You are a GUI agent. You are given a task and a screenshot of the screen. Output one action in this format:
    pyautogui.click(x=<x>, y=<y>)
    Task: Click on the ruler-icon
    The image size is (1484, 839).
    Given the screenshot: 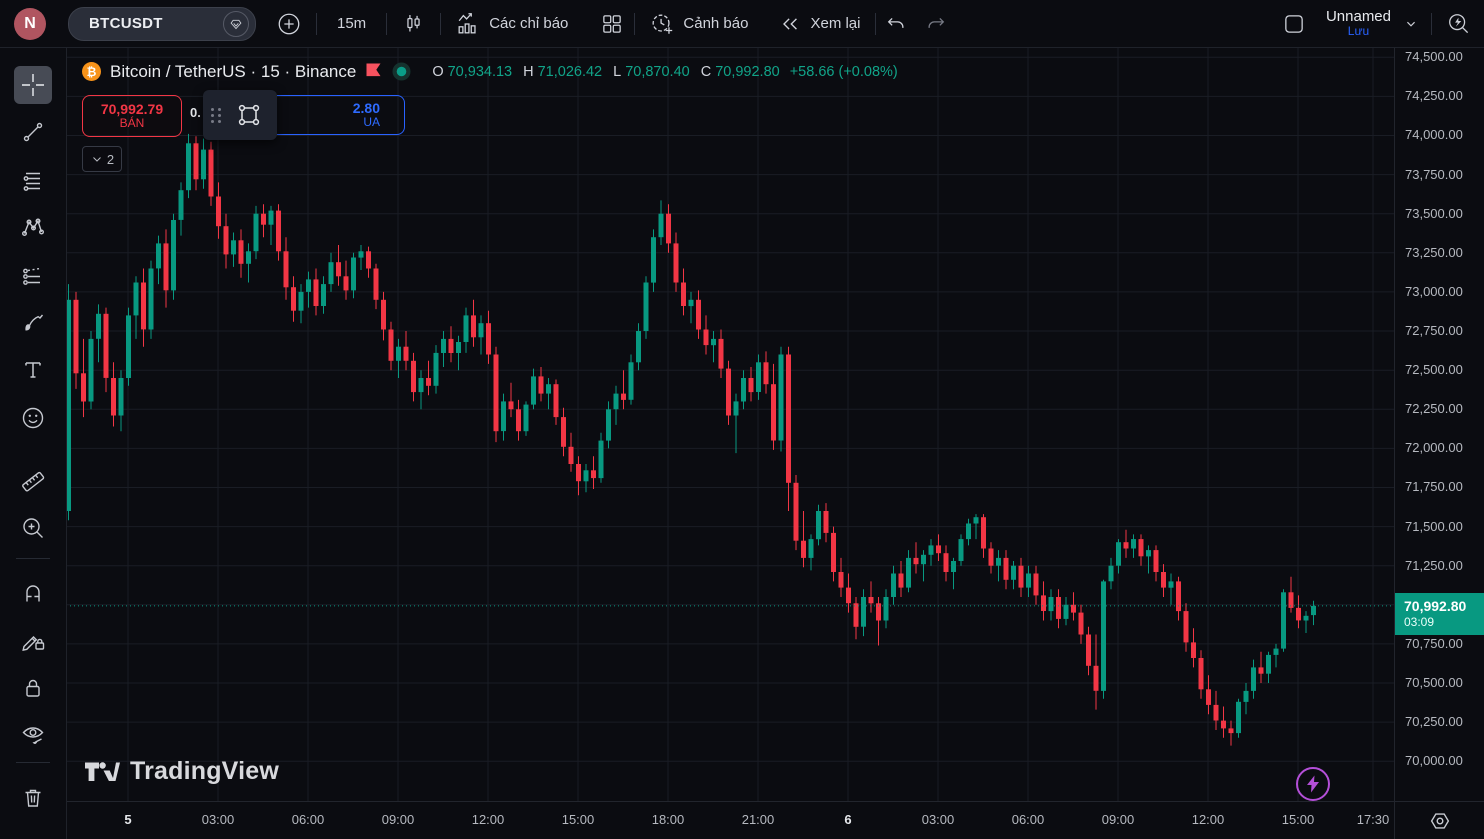 What is the action you would take?
    pyautogui.click(x=33, y=481)
    